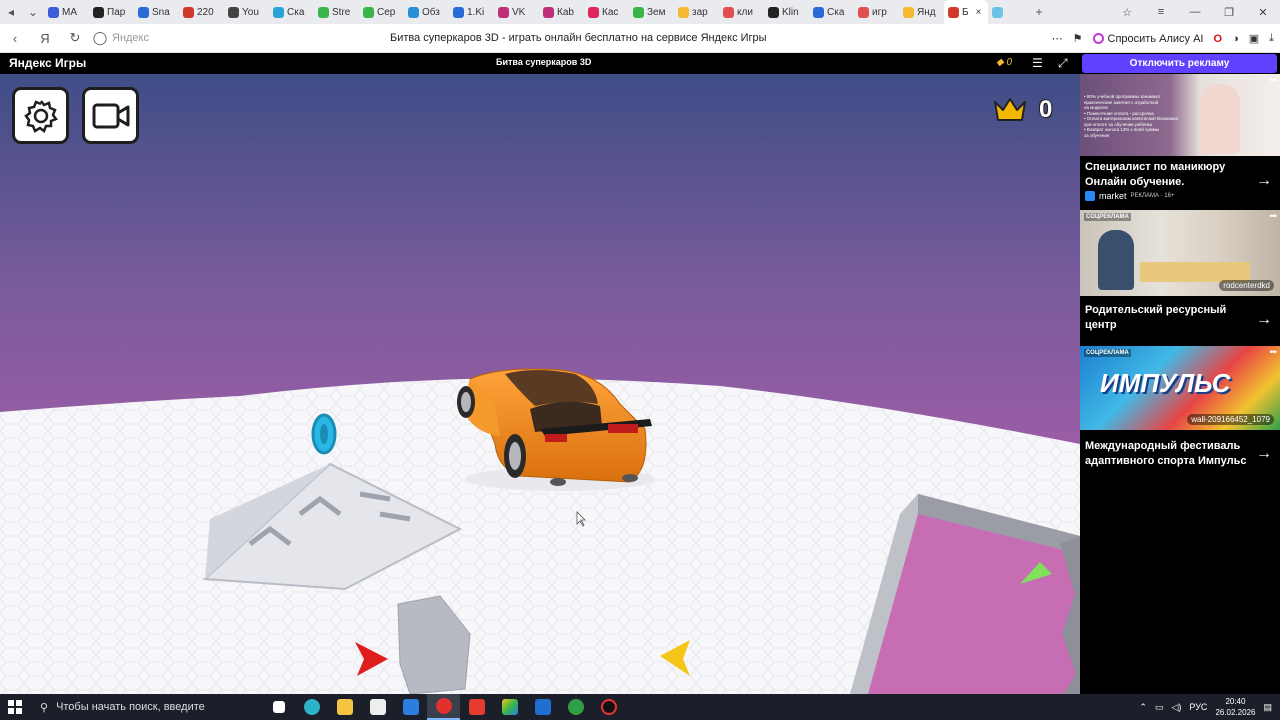 This screenshot has height=720, width=1280. I want to click on yandex-button-icon: Я, so click(45, 38).